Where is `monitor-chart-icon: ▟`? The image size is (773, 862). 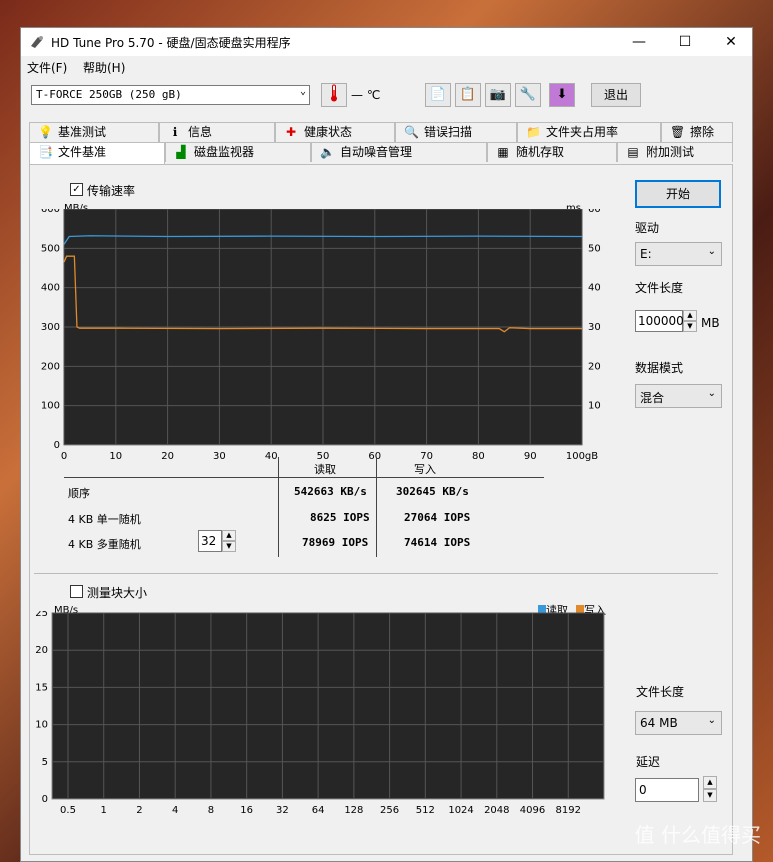 monitor-chart-icon: ▟ is located at coordinates (181, 152).